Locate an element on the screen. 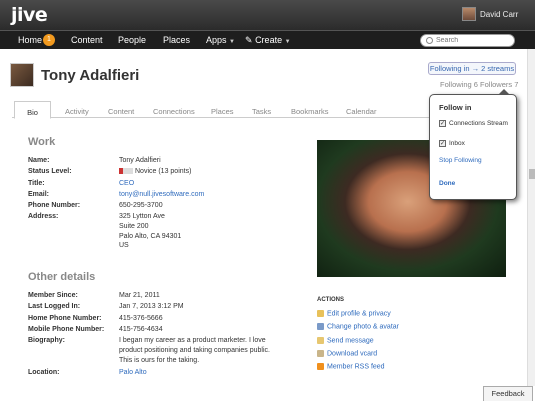 This screenshot has width=535, height=401. following-streams-button: Following in → 2 streams is located at coordinates (472, 68).